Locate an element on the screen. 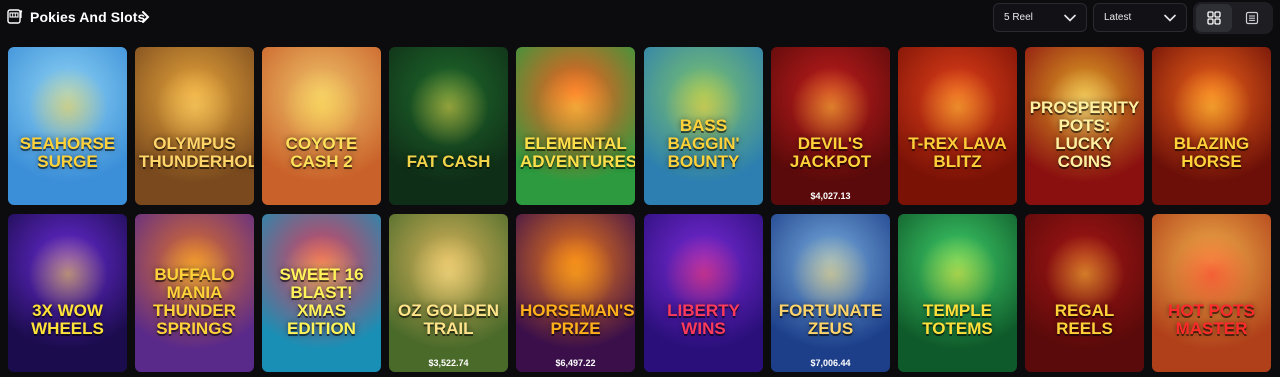 This screenshot has width=1280, height=377. game-title: Buffalo Mania Thunder Springs is located at coordinates (194, 301).